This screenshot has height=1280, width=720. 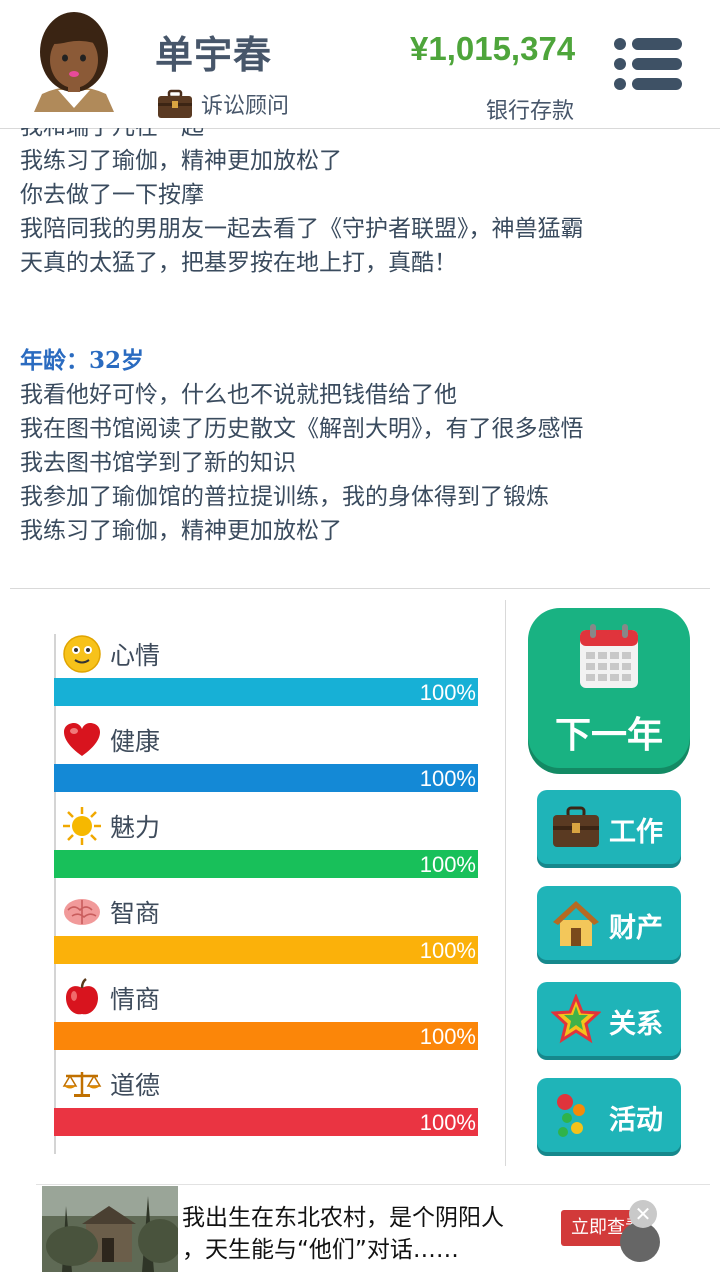 I want to click on ad-headline: 我出生在东北农村，是个阴阳人, so click(x=343, y=1218).